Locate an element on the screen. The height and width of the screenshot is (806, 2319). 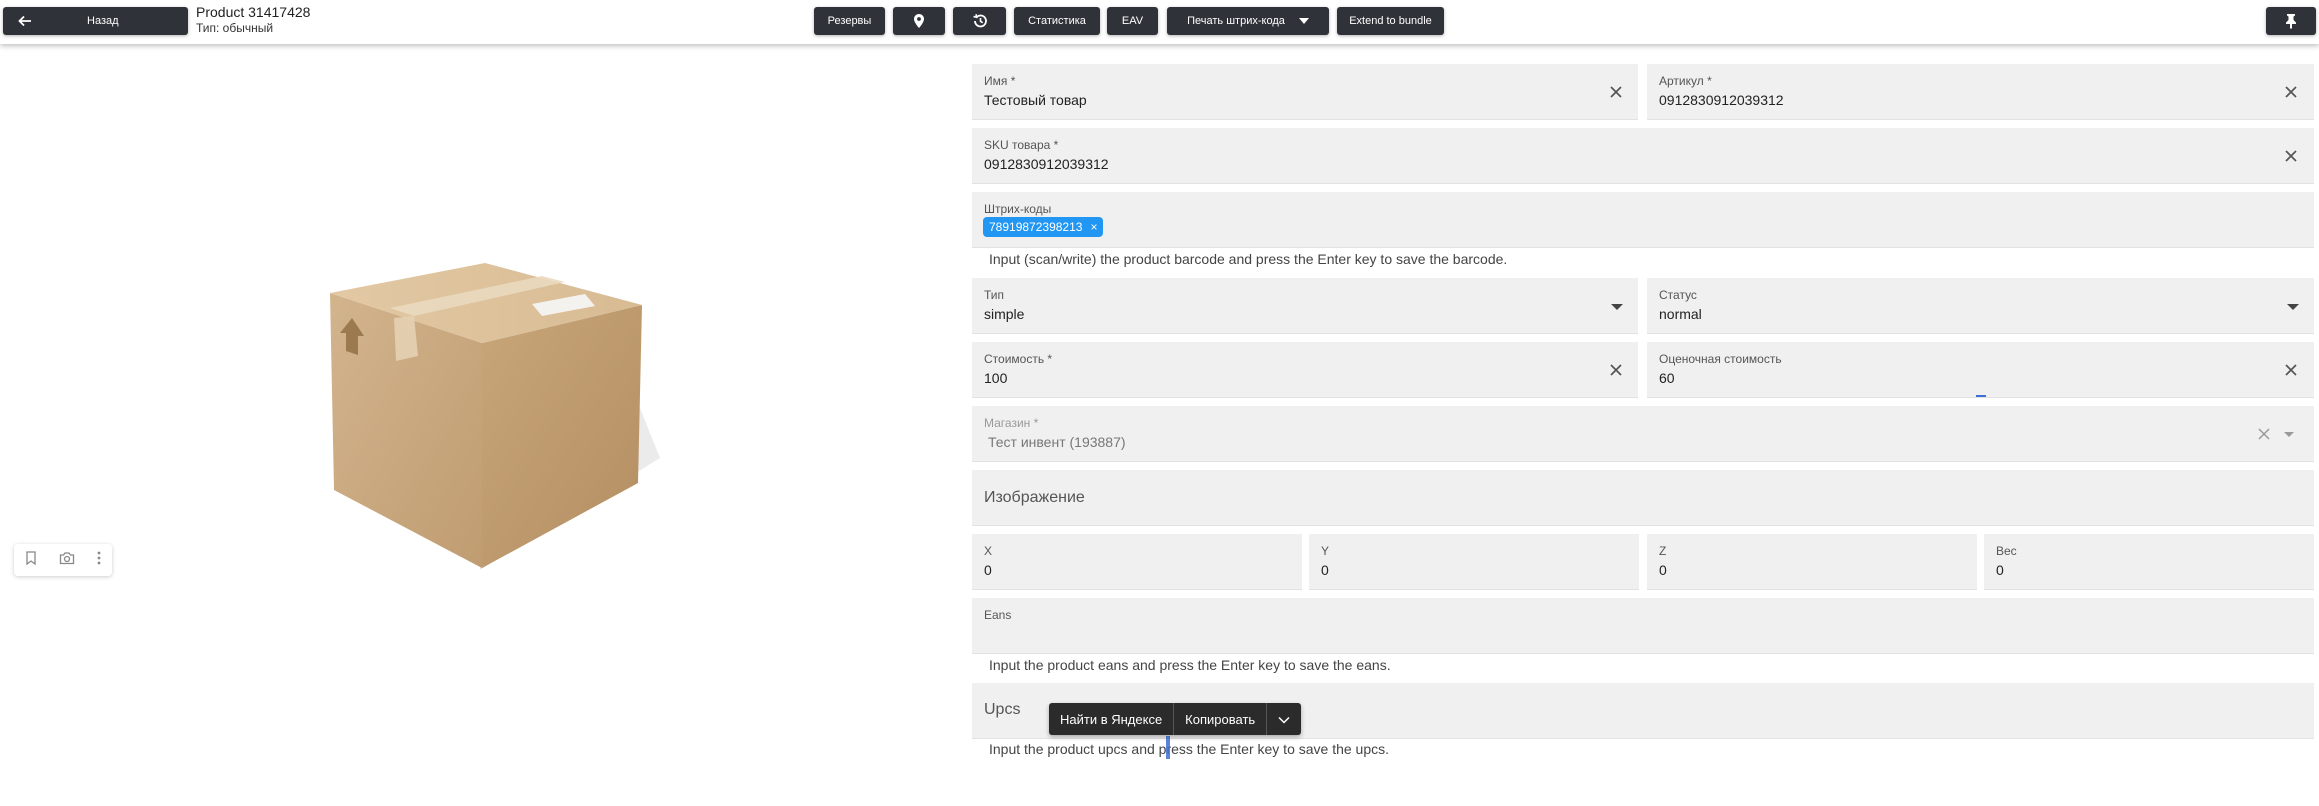
more-vert-icon is located at coordinates (99, 560).